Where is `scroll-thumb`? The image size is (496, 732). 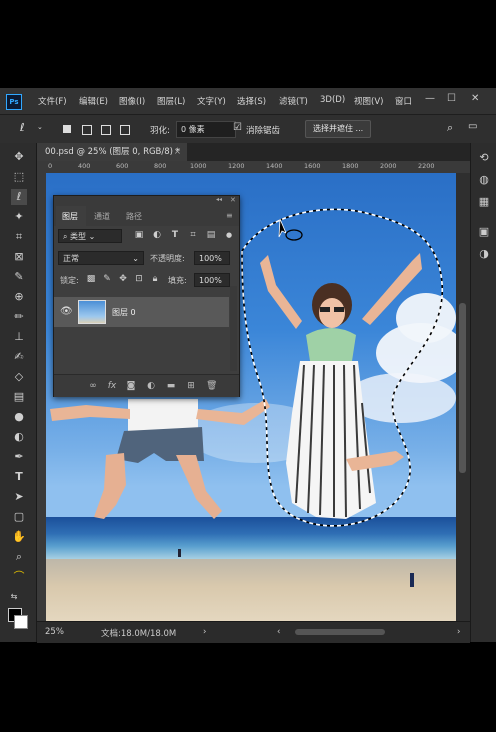 scroll-thumb is located at coordinates (462, 388).